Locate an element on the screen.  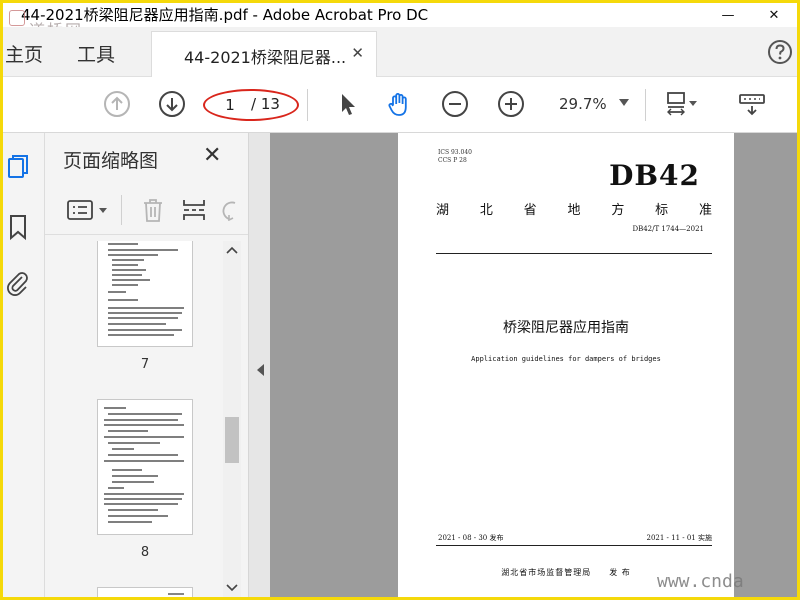
chevron-down-icon is located at coordinates (624, 103).